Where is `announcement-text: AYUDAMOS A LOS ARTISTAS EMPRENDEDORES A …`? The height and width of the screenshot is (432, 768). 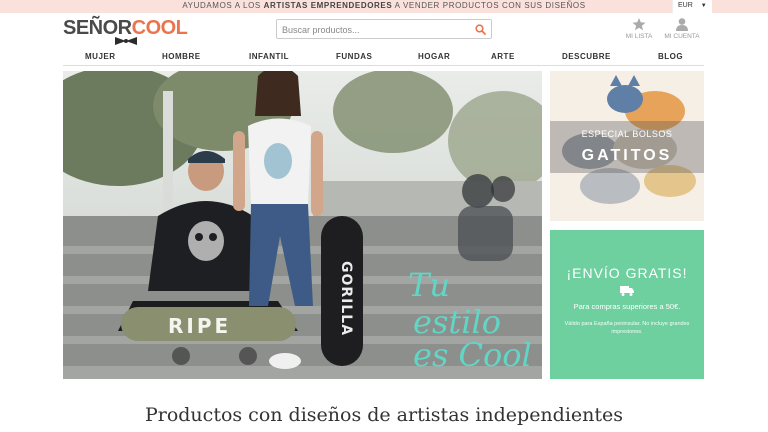 announcement-text: AYUDAMOS A LOS ARTISTAS EMPRENDEDORES A … is located at coordinates (384, 5).